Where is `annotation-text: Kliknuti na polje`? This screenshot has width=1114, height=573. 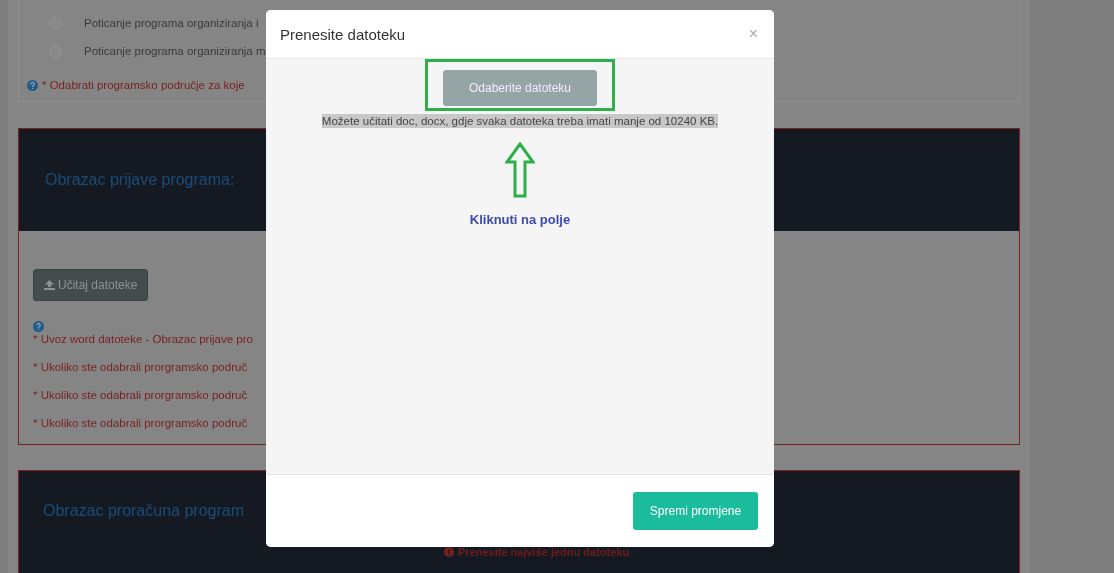
annotation-text: Kliknuti na polje is located at coordinates (520, 219).